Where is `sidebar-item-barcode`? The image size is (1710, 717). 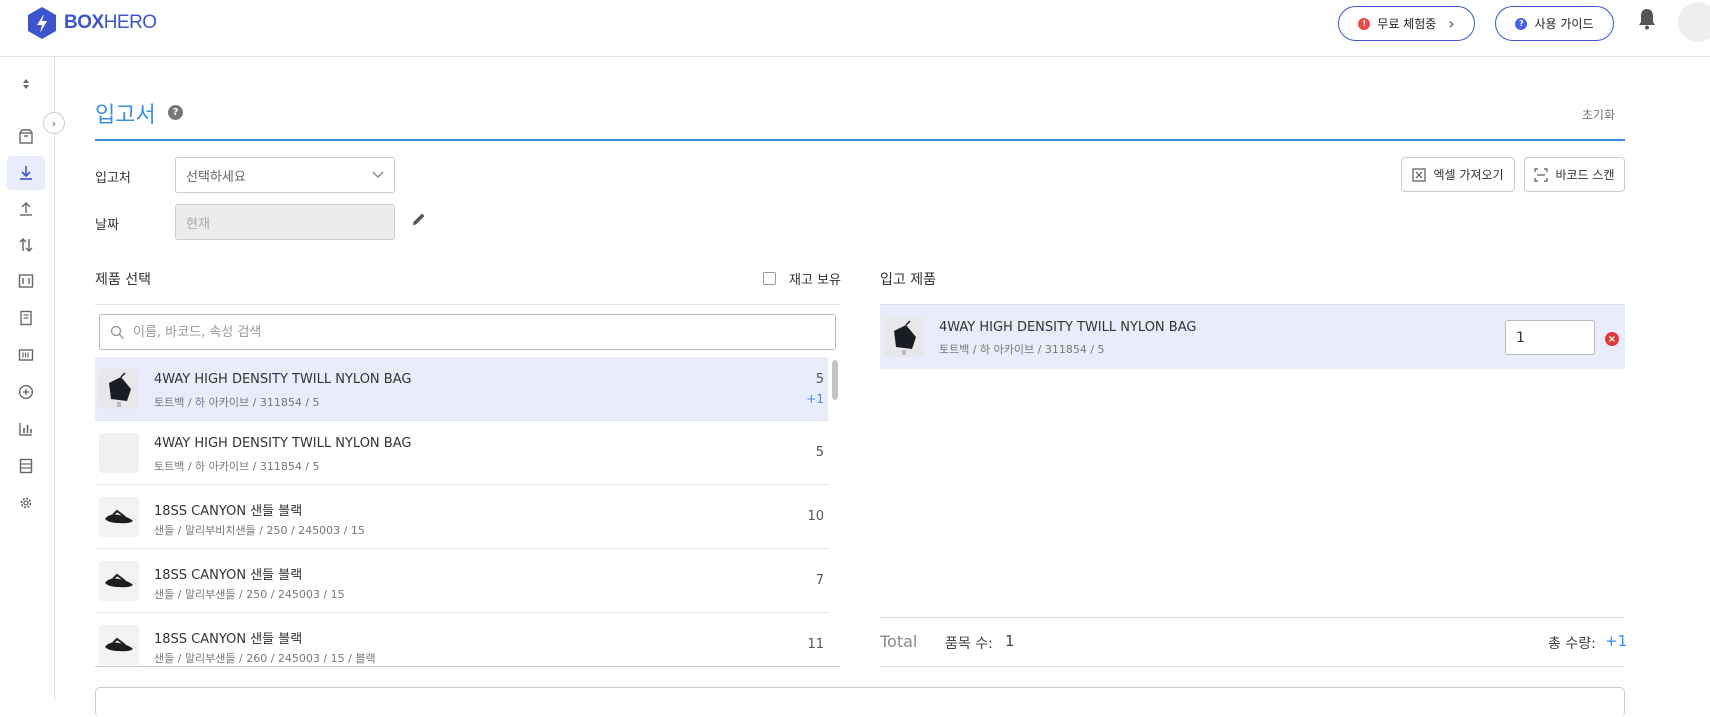
sidebar-item-barcode is located at coordinates (26, 355).